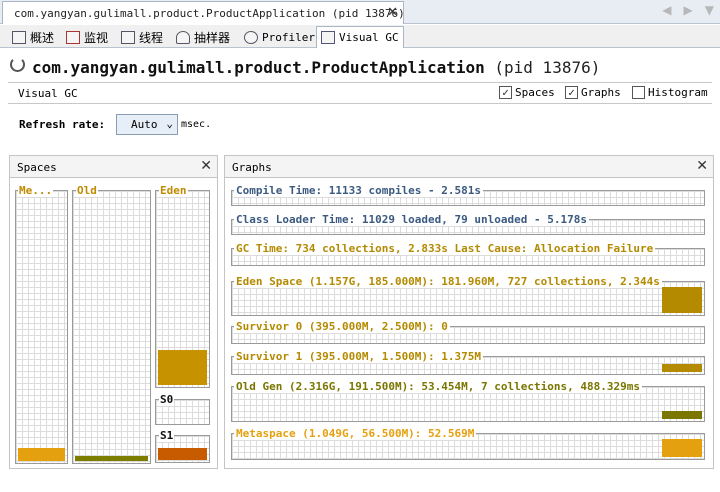 Image resolution: width=720 pixels, height=492 pixels. Describe the element at coordinates (469, 167) in the screenshot. I see `graphs-panel-header: Graphs ✕` at that location.